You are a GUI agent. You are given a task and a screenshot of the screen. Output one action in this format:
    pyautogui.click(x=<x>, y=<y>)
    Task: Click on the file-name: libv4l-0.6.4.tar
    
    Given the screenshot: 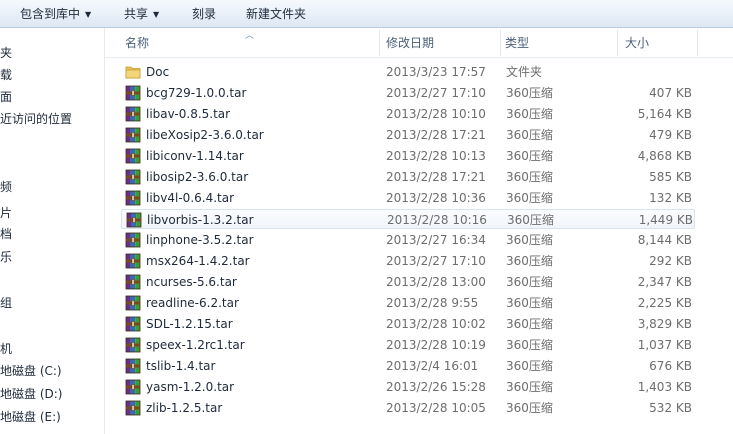 What is the action you would take?
    pyautogui.click(x=190, y=198)
    